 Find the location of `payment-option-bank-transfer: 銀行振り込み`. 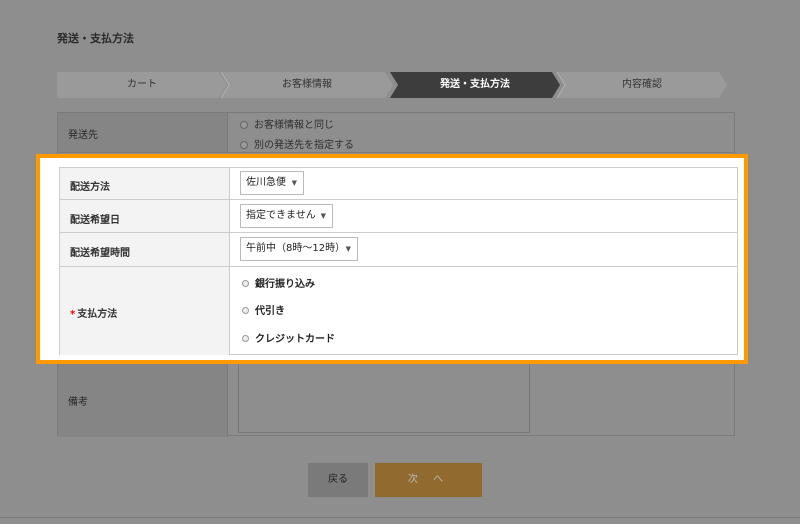

payment-option-bank-transfer: 銀行振り込み is located at coordinates (278, 282).